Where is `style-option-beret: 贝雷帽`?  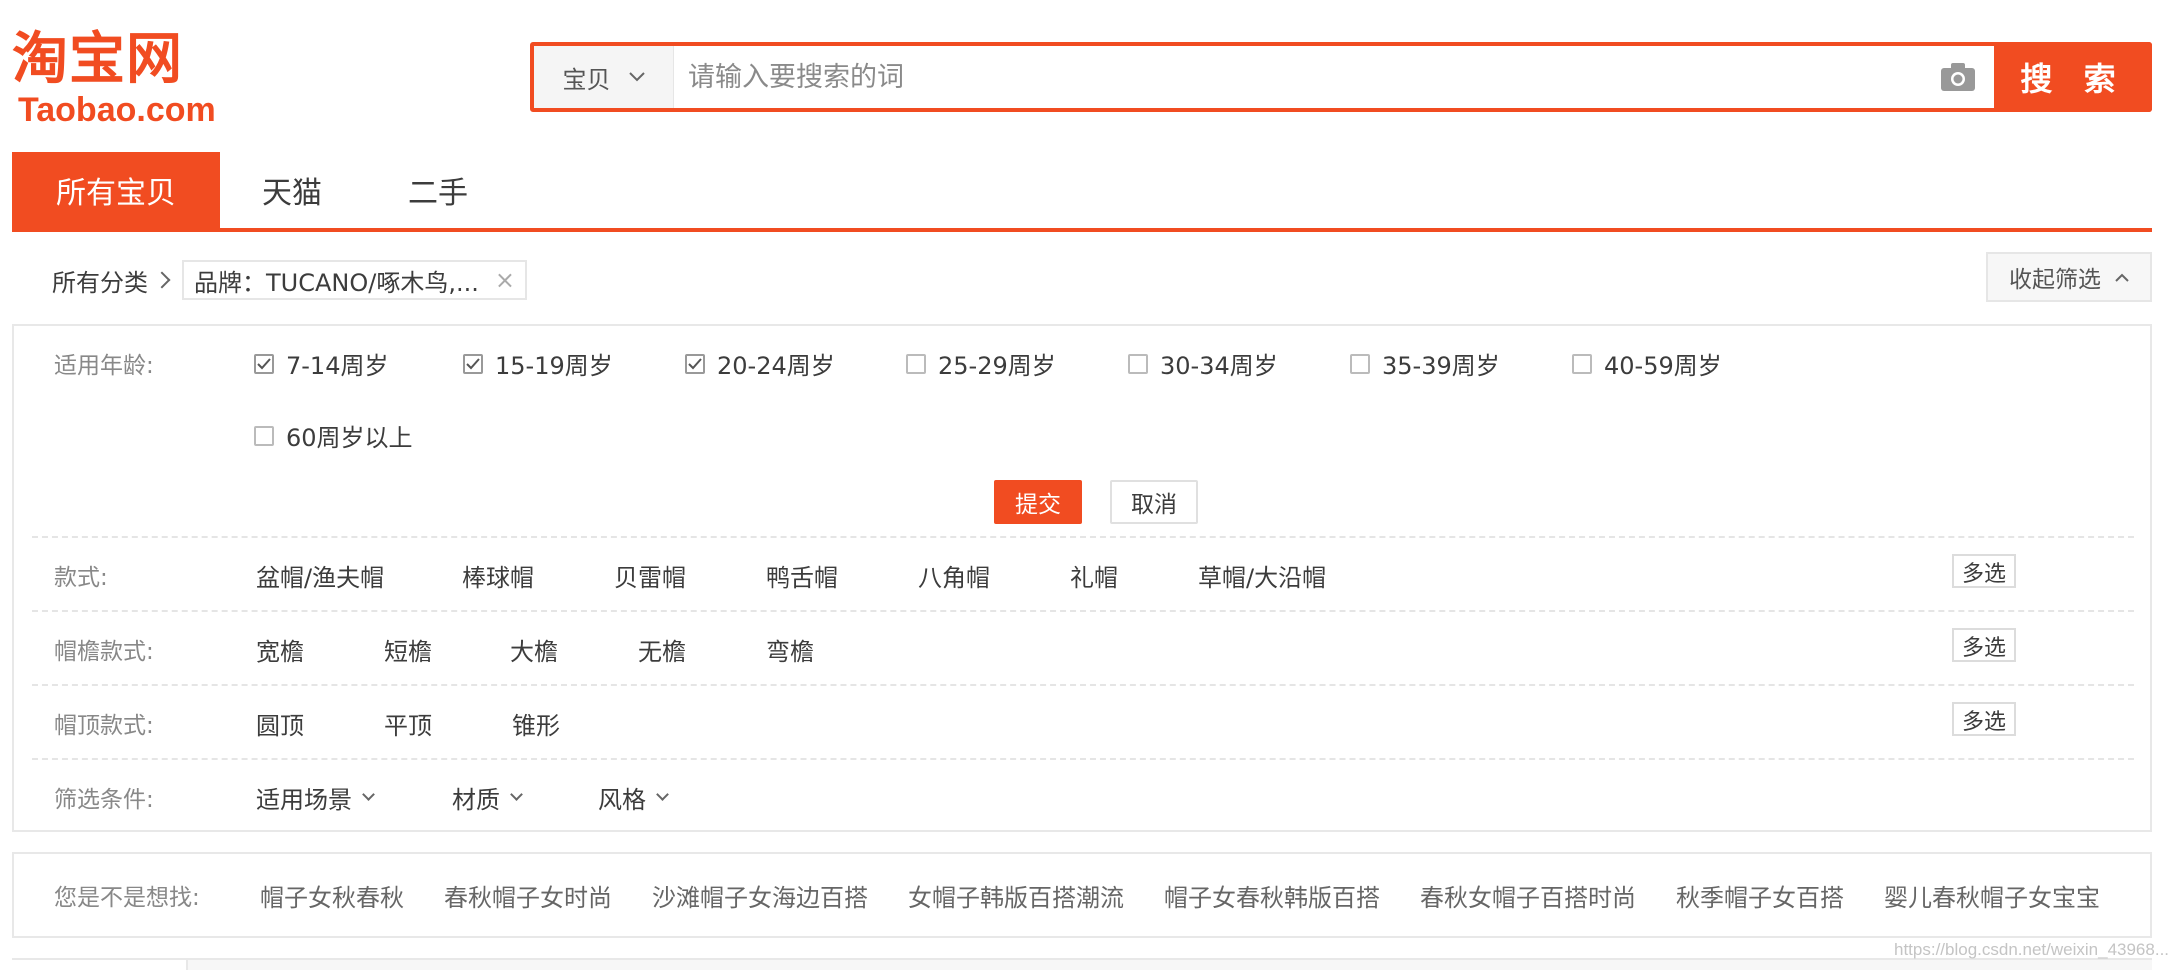
style-option-beret: 贝雷帽 is located at coordinates (650, 575).